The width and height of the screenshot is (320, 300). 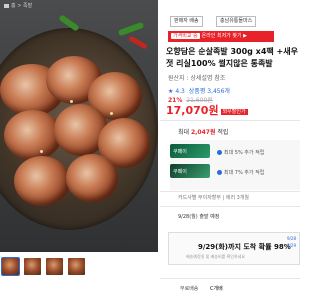 What do you see at coordinates (213, 198) in the screenshot?
I see `card-installment-info: 카드사별 무이자할부 | 에러 3개월` at bounding box center [213, 198].